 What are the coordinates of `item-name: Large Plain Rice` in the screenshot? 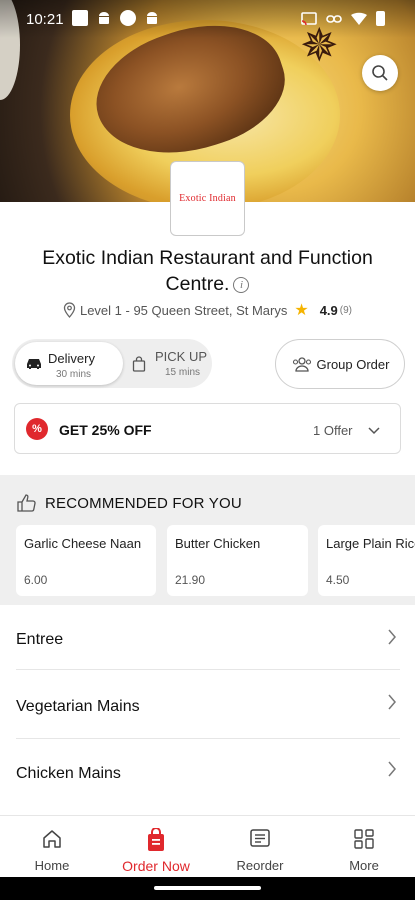 It's located at (370, 543).